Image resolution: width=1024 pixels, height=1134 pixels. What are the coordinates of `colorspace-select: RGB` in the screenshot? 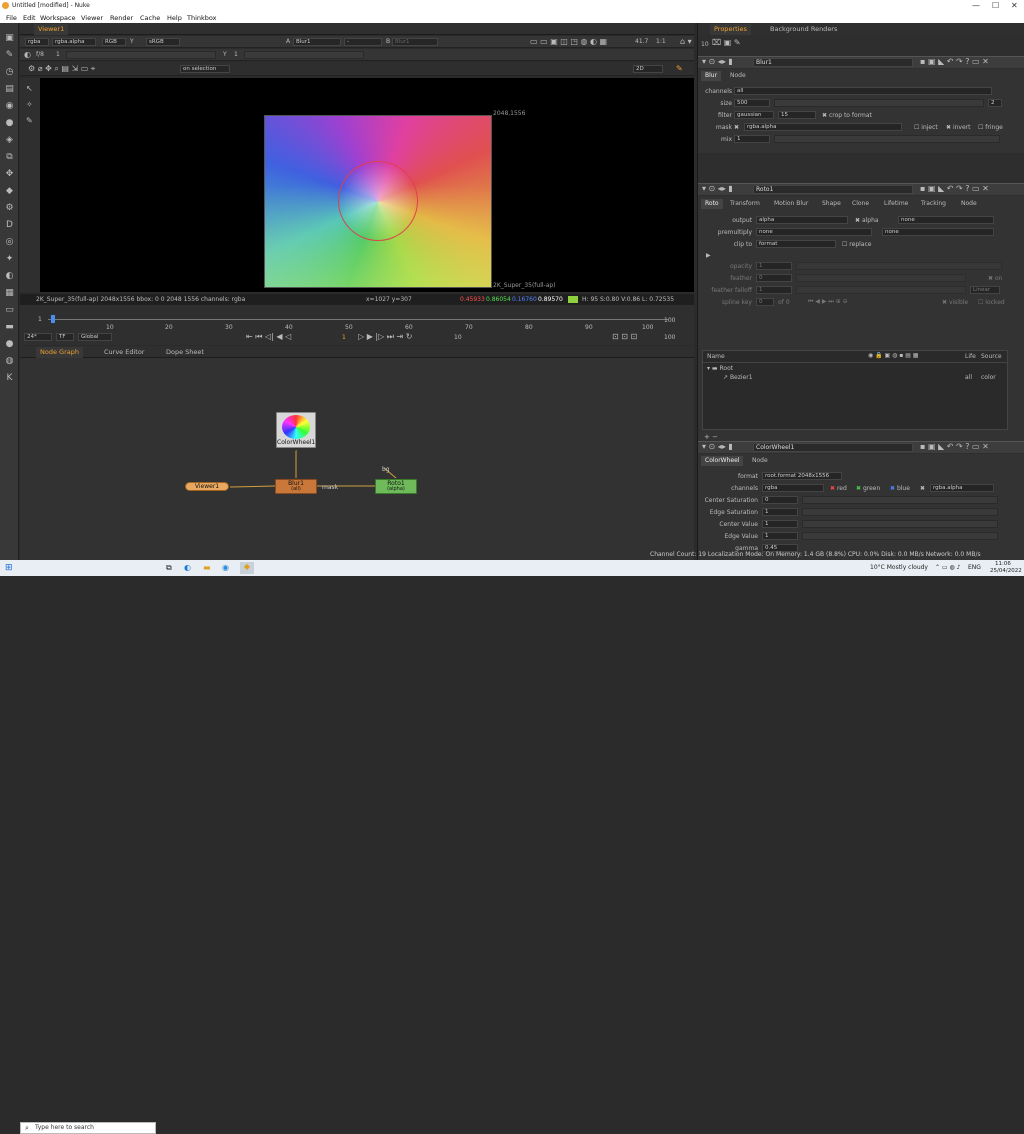 It's located at (114, 42).